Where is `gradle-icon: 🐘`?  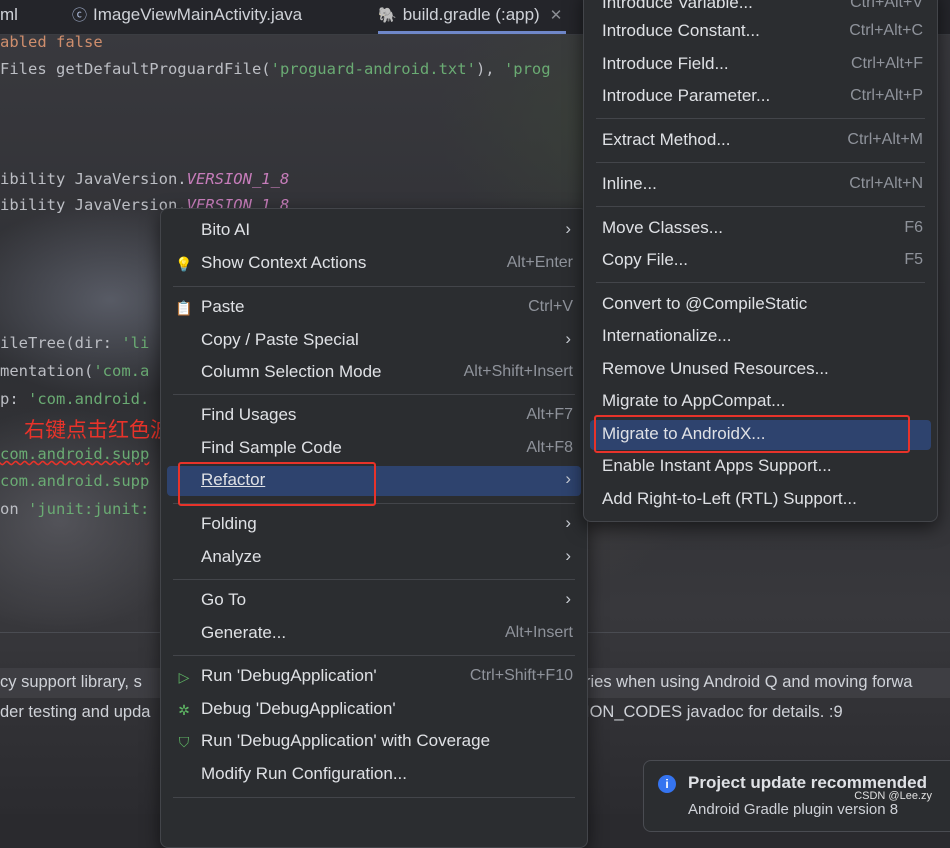
gradle-icon: 🐘 is located at coordinates (387, 15).